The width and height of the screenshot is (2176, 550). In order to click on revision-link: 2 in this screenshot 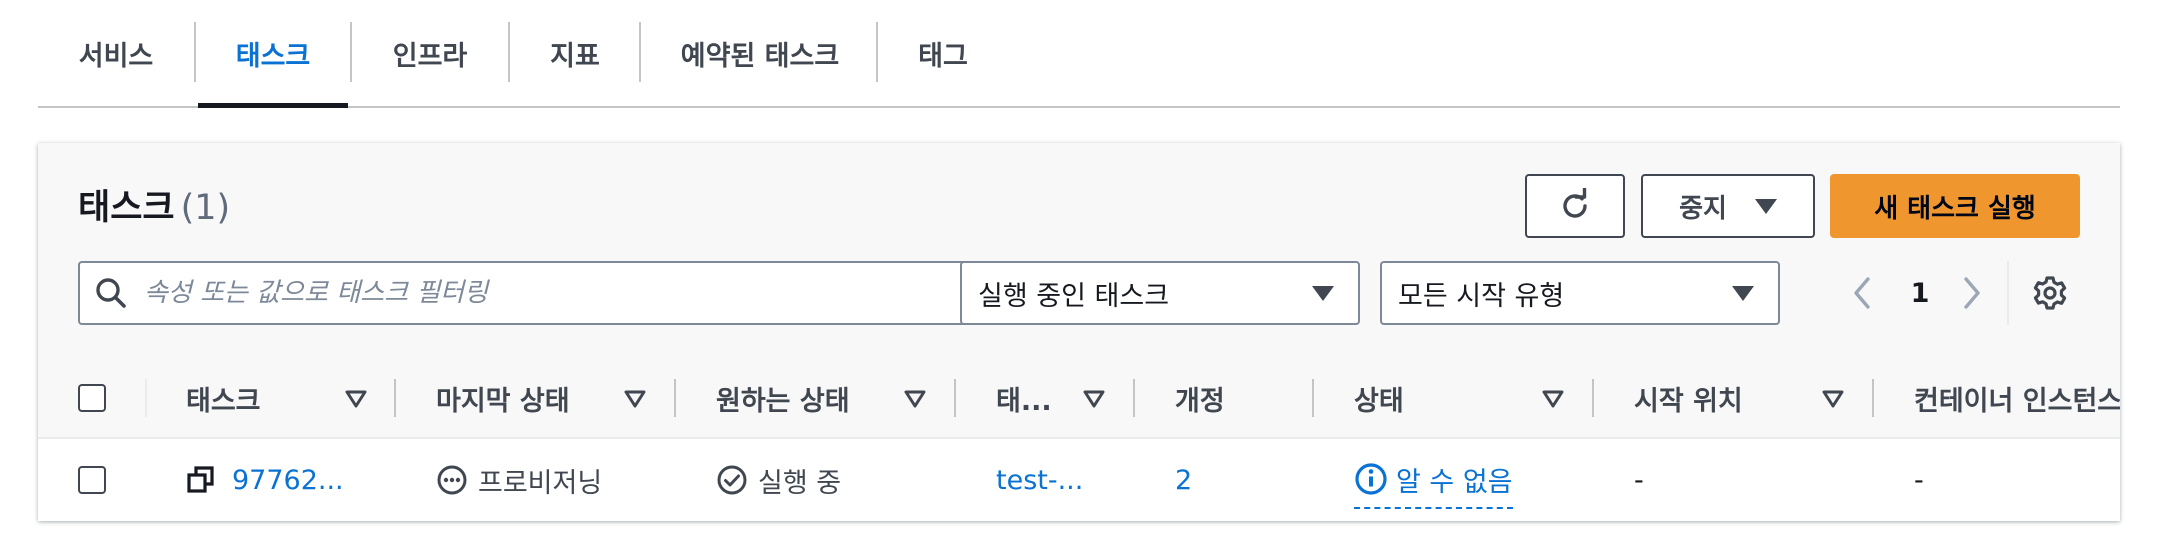, I will do `click(1183, 480)`.